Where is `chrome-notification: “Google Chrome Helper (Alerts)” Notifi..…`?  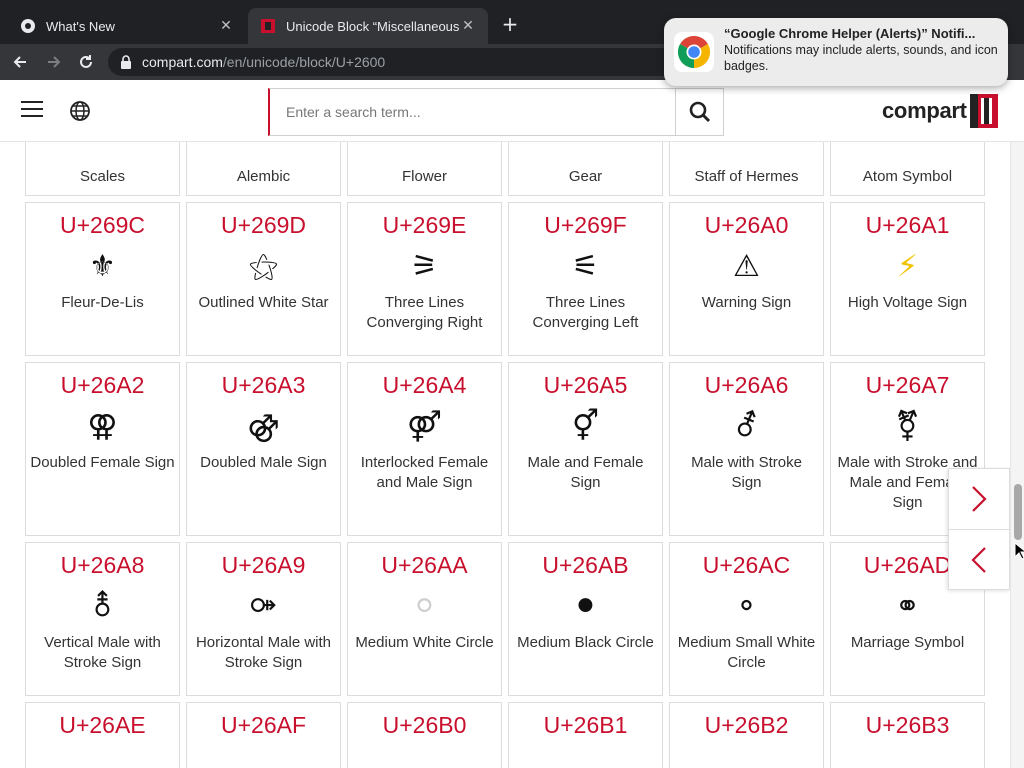 chrome-notification: “Google Chrome Helper (Alerts)” Notifi..… is located at coordinates (836, 52).